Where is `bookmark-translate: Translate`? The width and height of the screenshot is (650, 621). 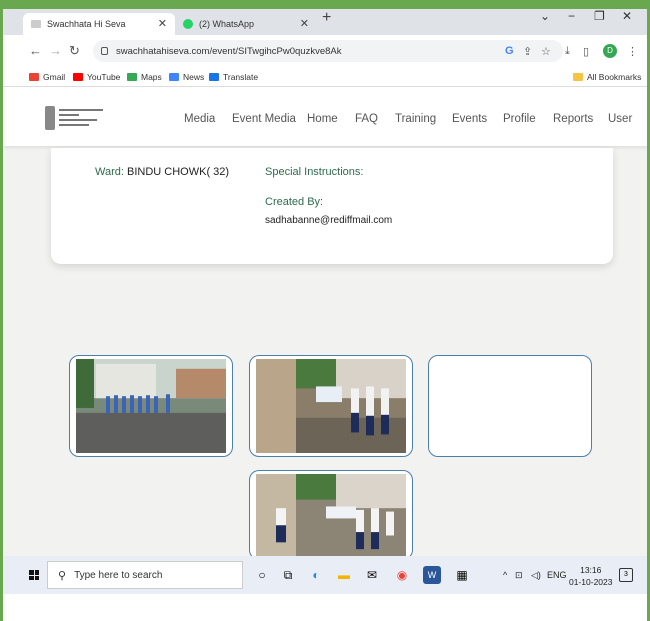 bookmark-translate: Translate is located at coordinates (233, 77).